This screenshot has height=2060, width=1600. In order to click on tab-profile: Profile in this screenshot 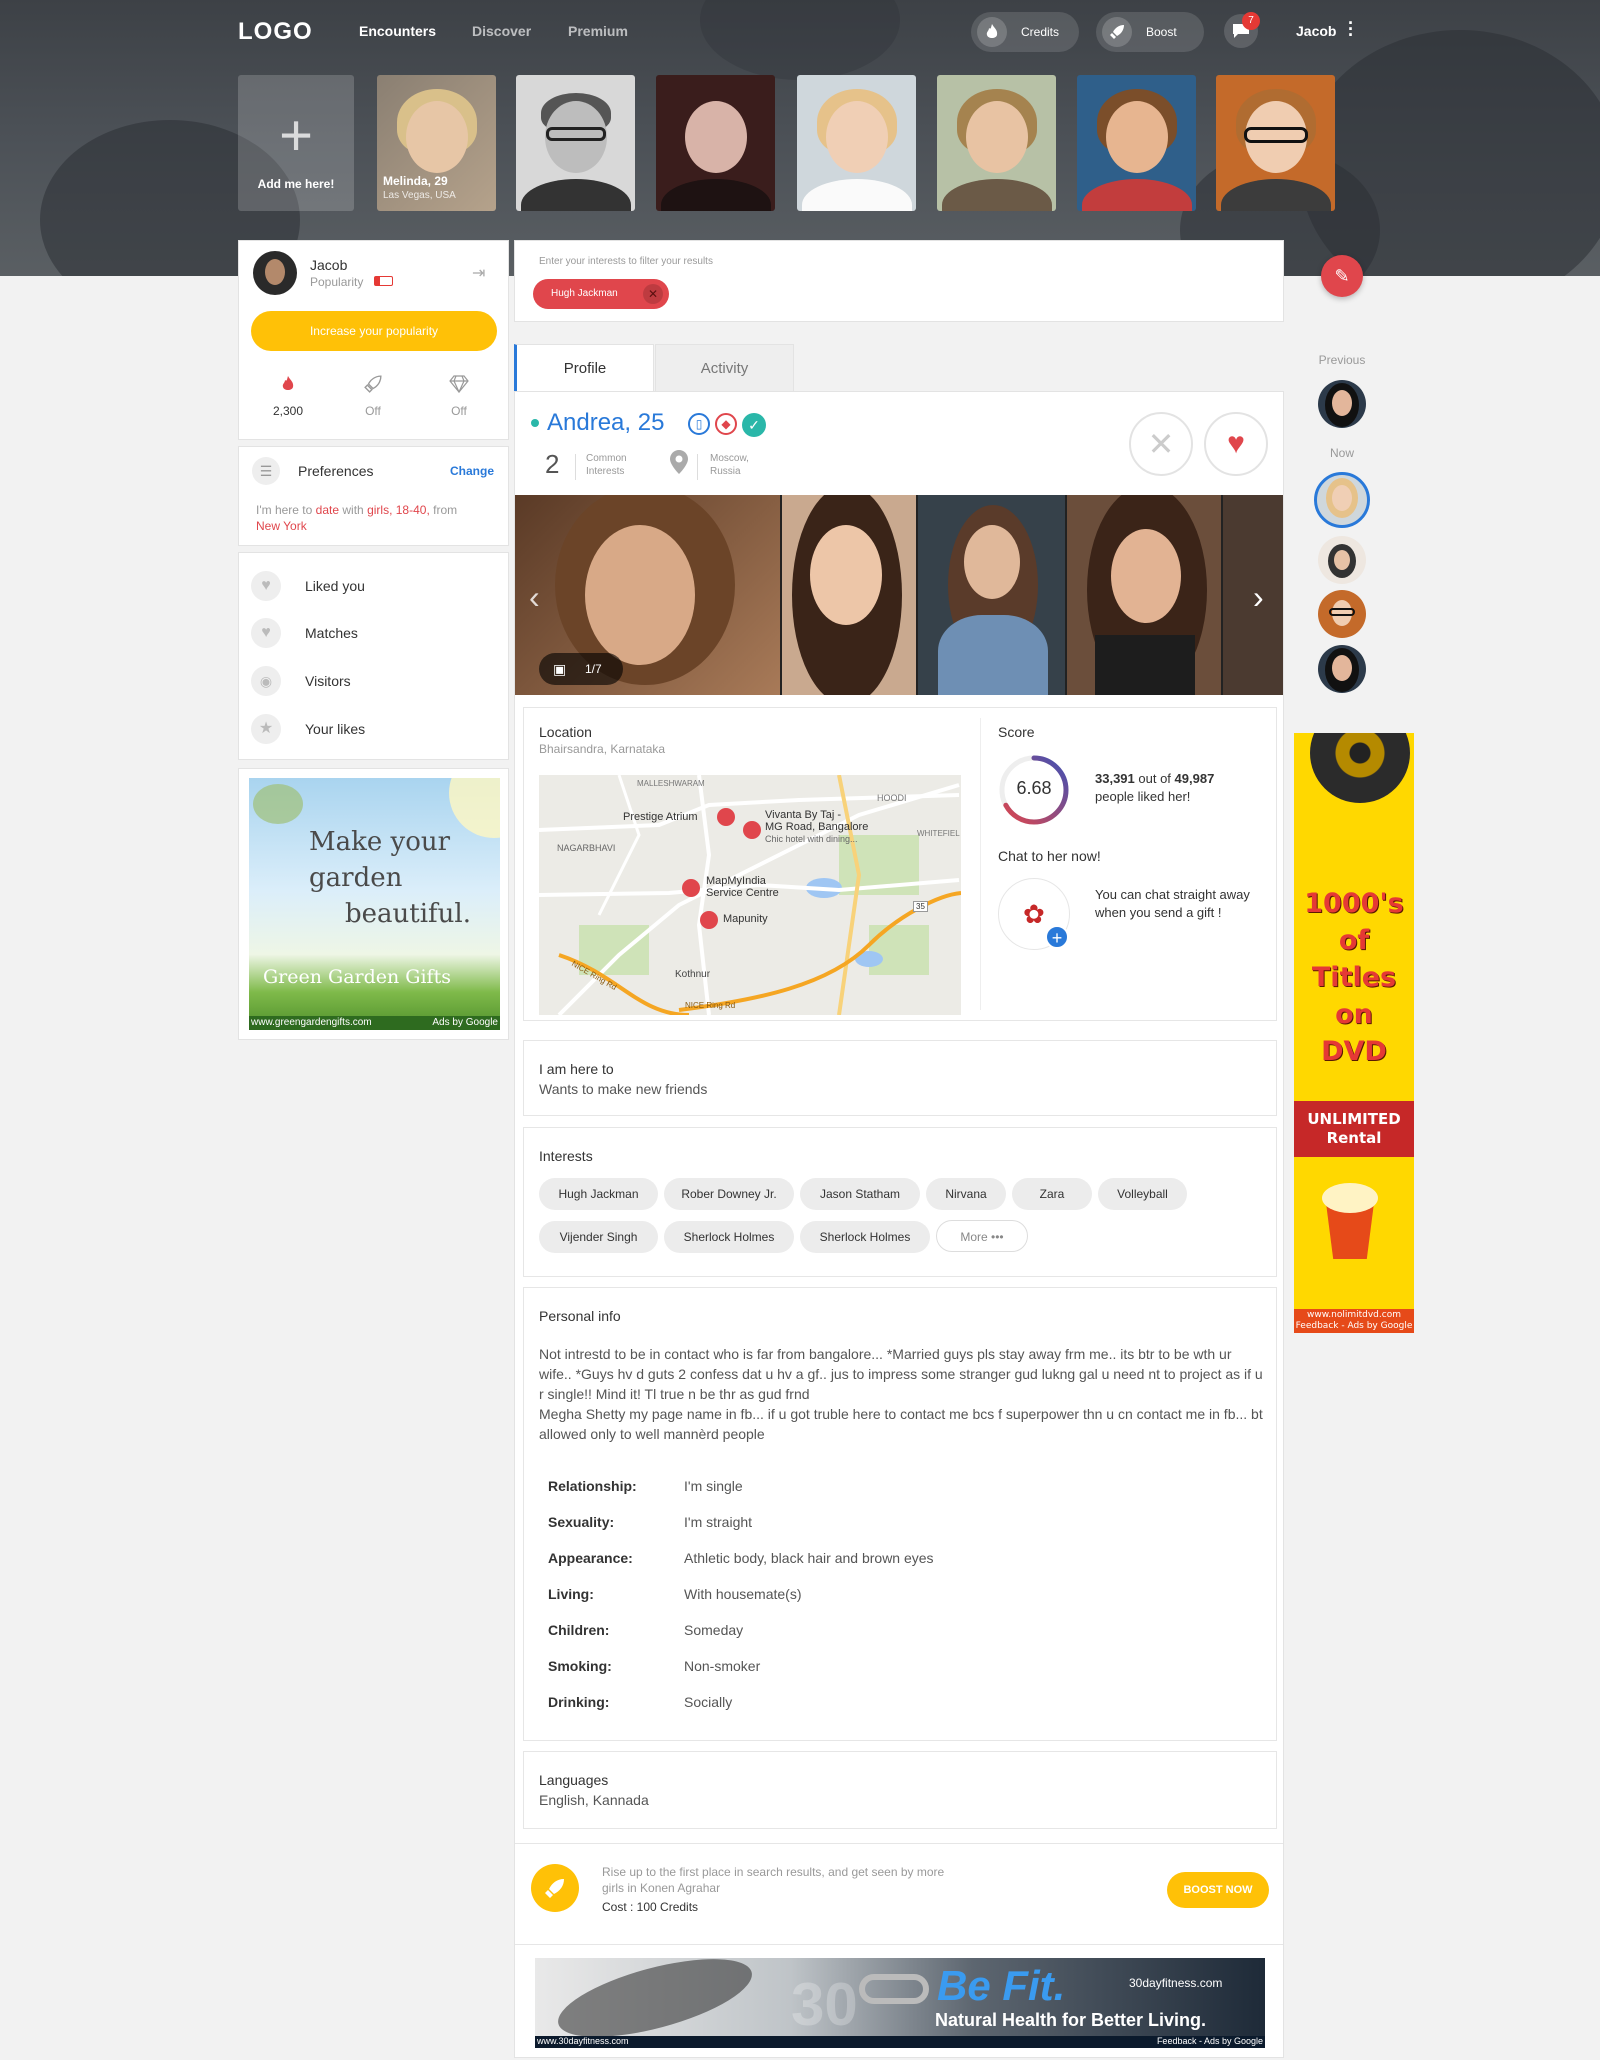, I will do `click(584, 368)`.